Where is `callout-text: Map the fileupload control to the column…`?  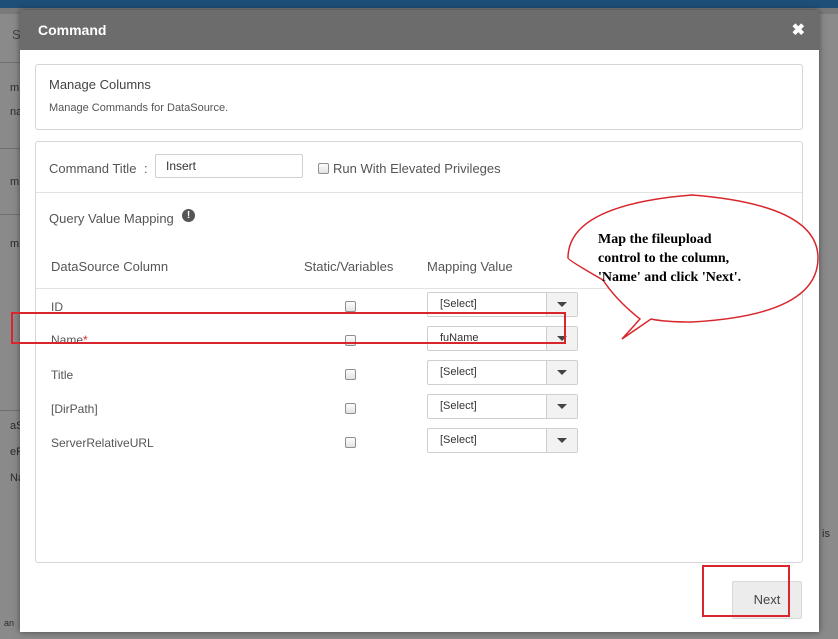 callout-text: Map the fileupload control to the column… is located at coordinates (693, 258).